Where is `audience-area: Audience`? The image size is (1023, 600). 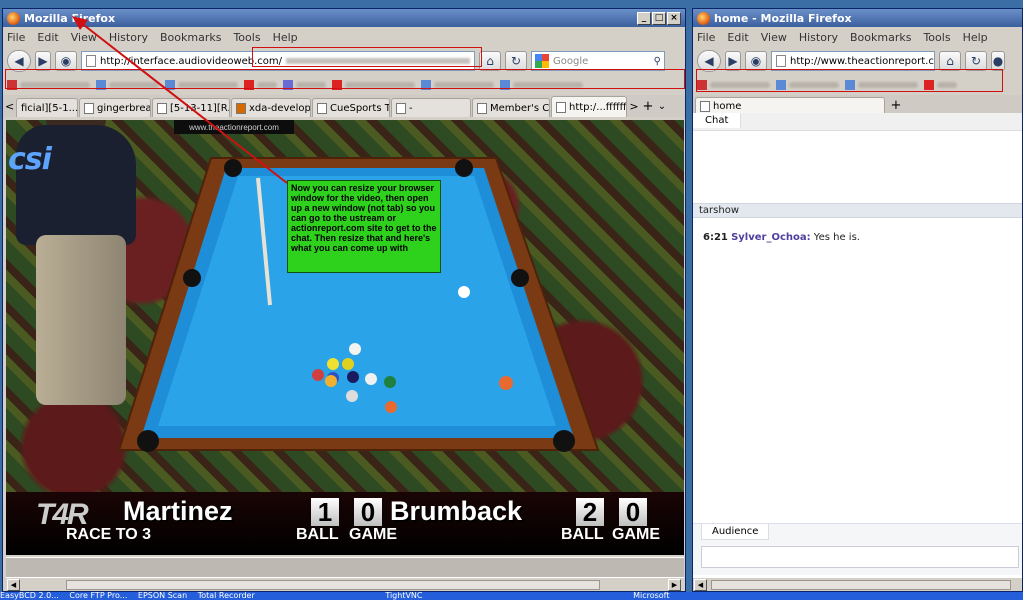
audience-area: Audience is located at coordinates (857, 549).